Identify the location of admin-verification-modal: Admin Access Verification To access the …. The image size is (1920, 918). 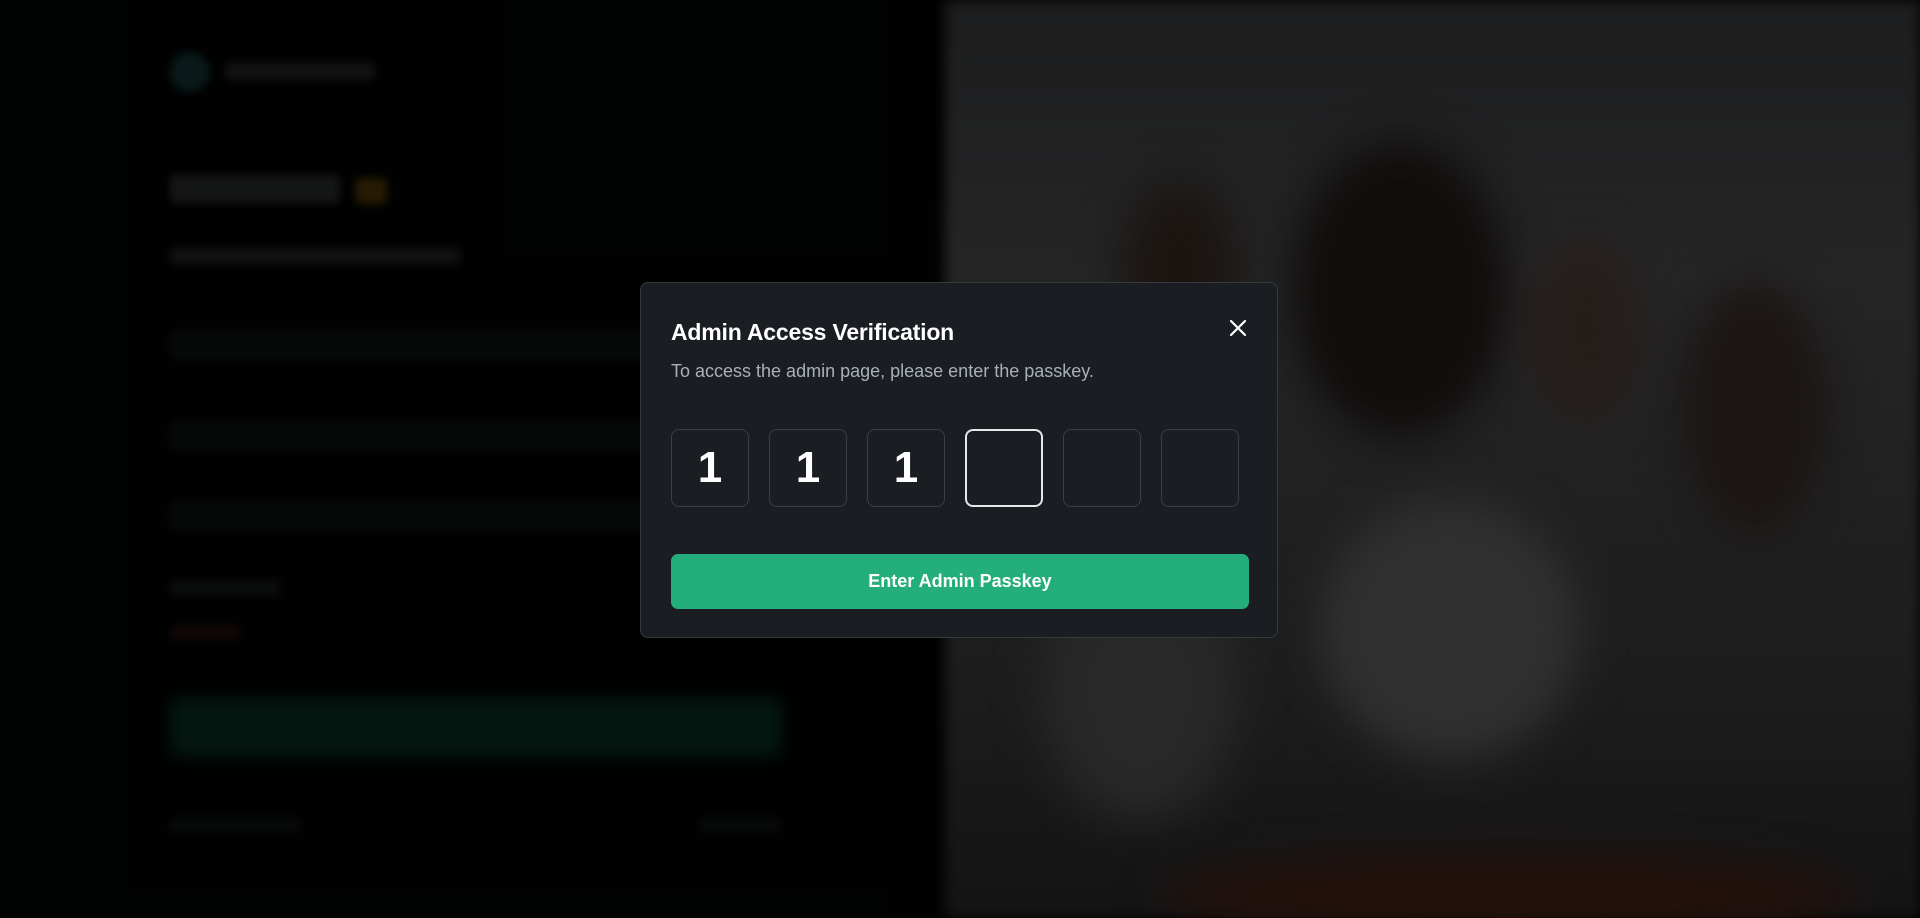
(959, 460).